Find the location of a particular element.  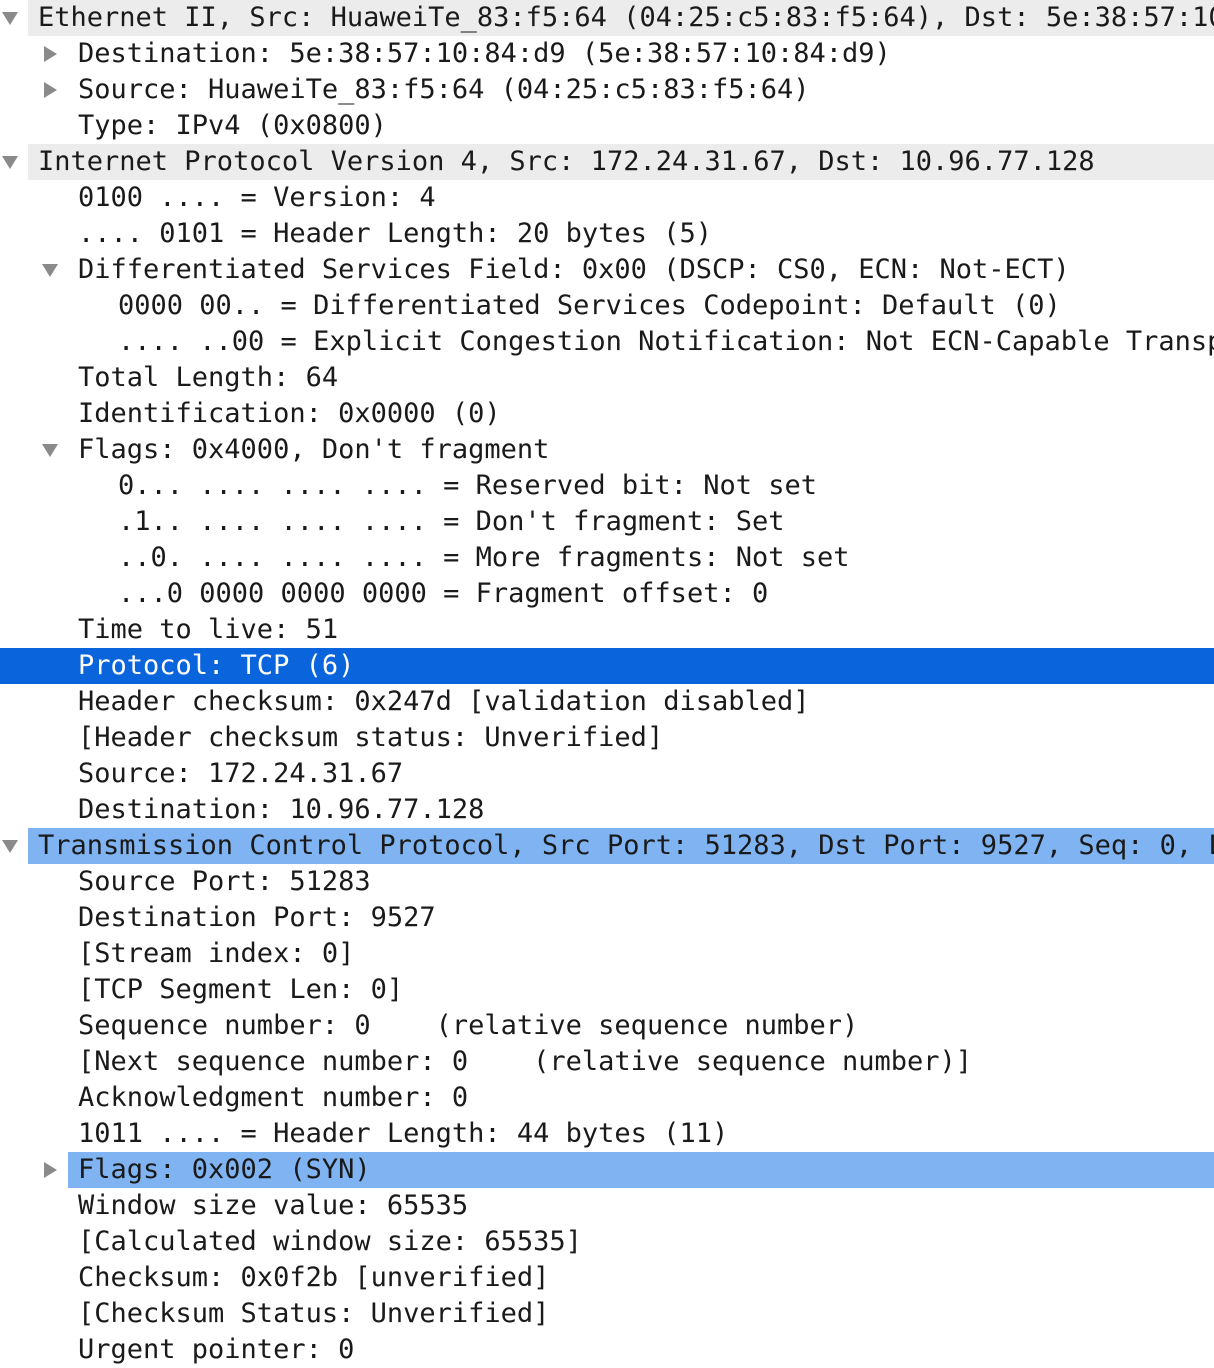

tree-row: Acknowledgment number: 0 is located at coordinates (607, 1098).